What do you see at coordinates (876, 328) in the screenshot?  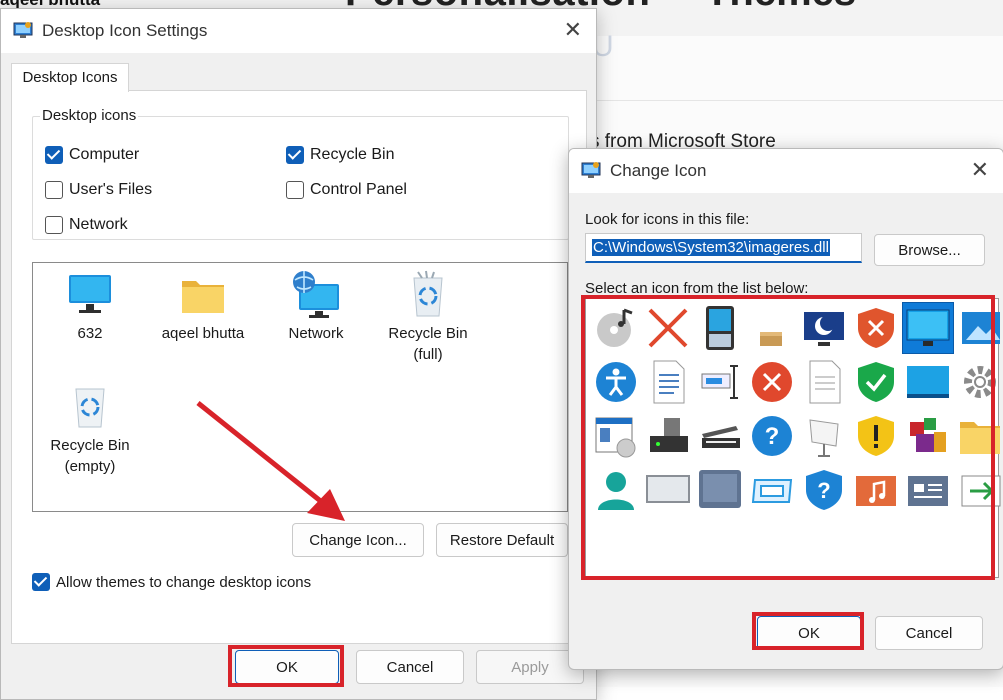 I see `shield-error-icon` at bounding box center [876, 328].